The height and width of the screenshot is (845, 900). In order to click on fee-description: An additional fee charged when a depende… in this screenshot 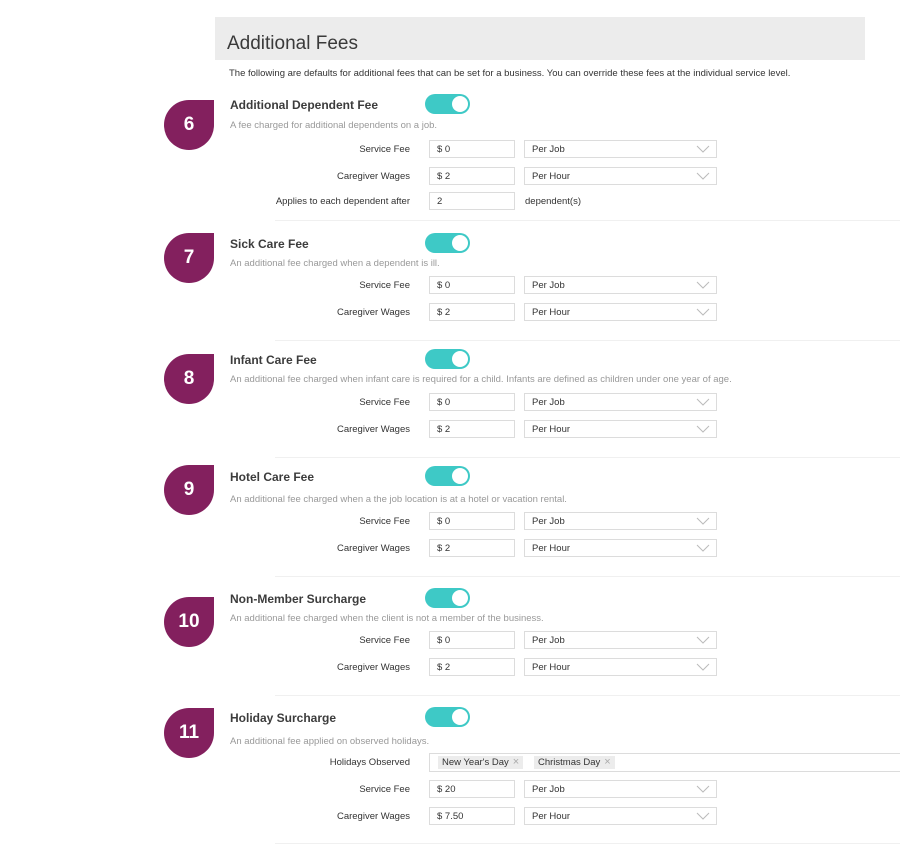, I will do `click(335, 263)`.